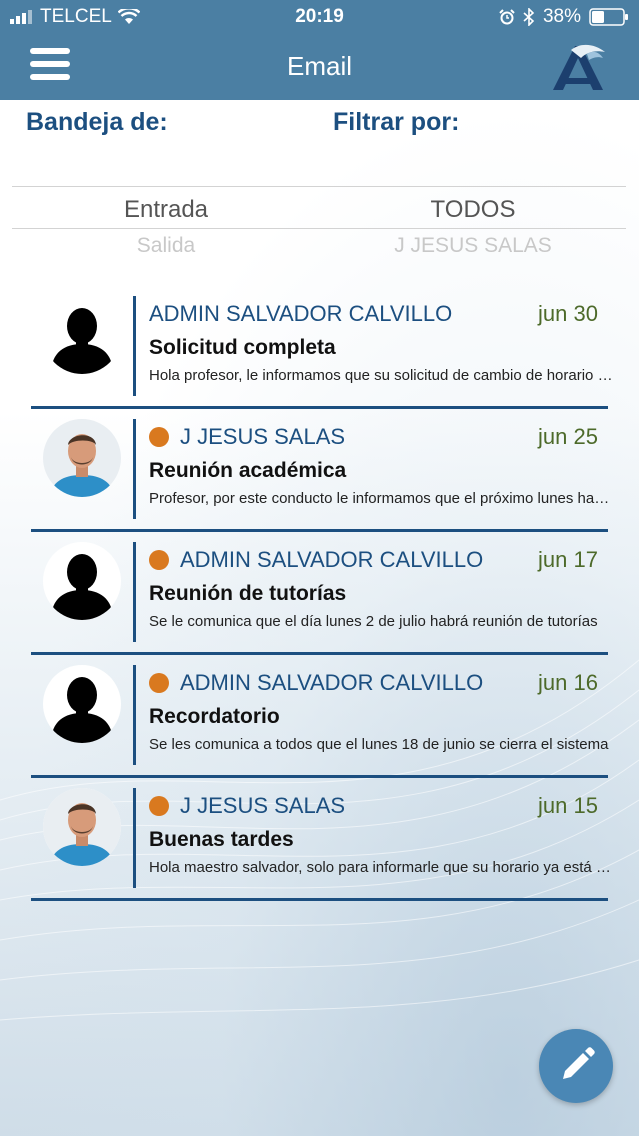  What do you see at coordinates (568, 436) in the screenshot?
I see `message-date: jun 25` at bounding box center [568, 436].